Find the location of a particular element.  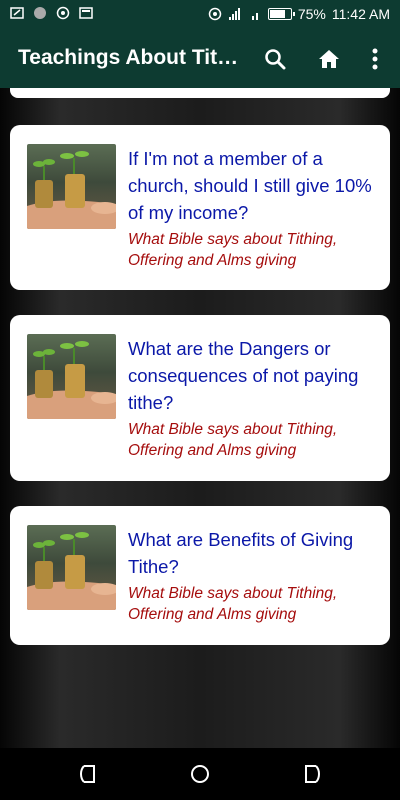

navigation-bar is located at coordinates (200, 774).